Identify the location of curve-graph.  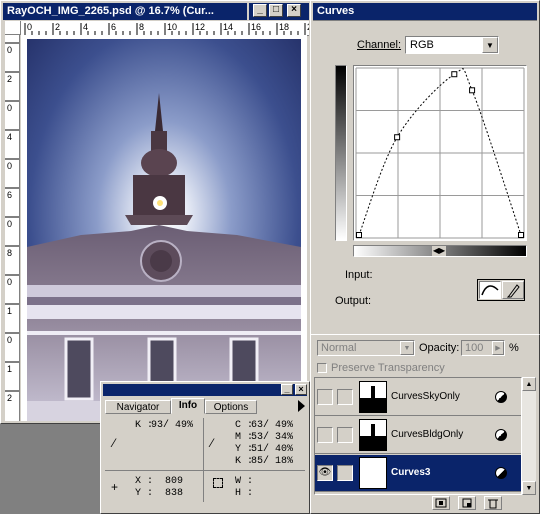
(440, 153).